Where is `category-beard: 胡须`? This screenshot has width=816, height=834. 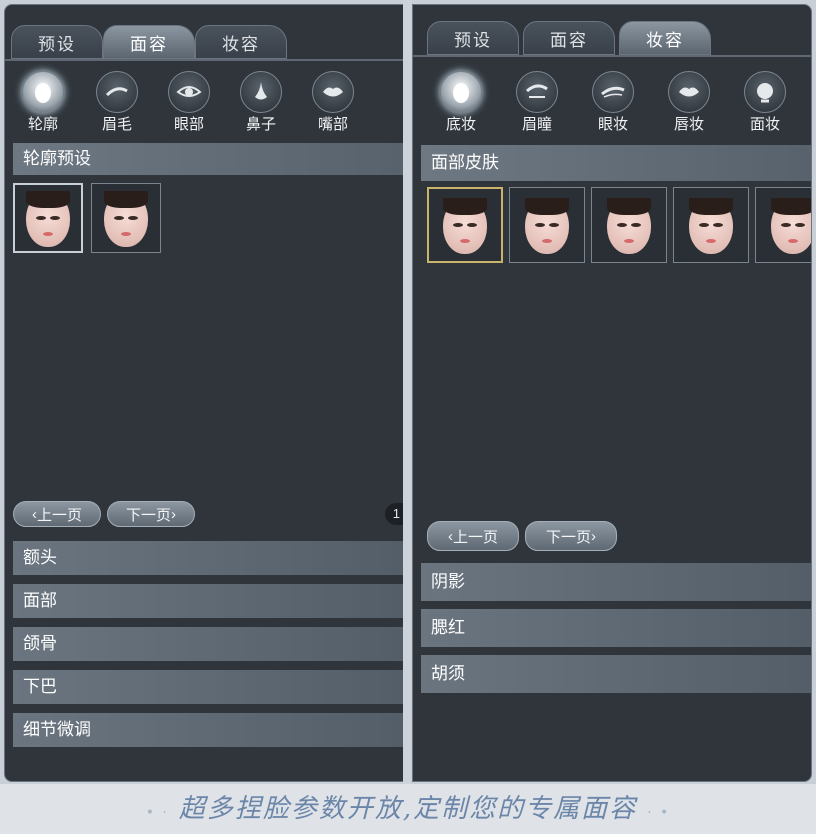 category-beard: 胡须 is located at coordinates (616, 674).